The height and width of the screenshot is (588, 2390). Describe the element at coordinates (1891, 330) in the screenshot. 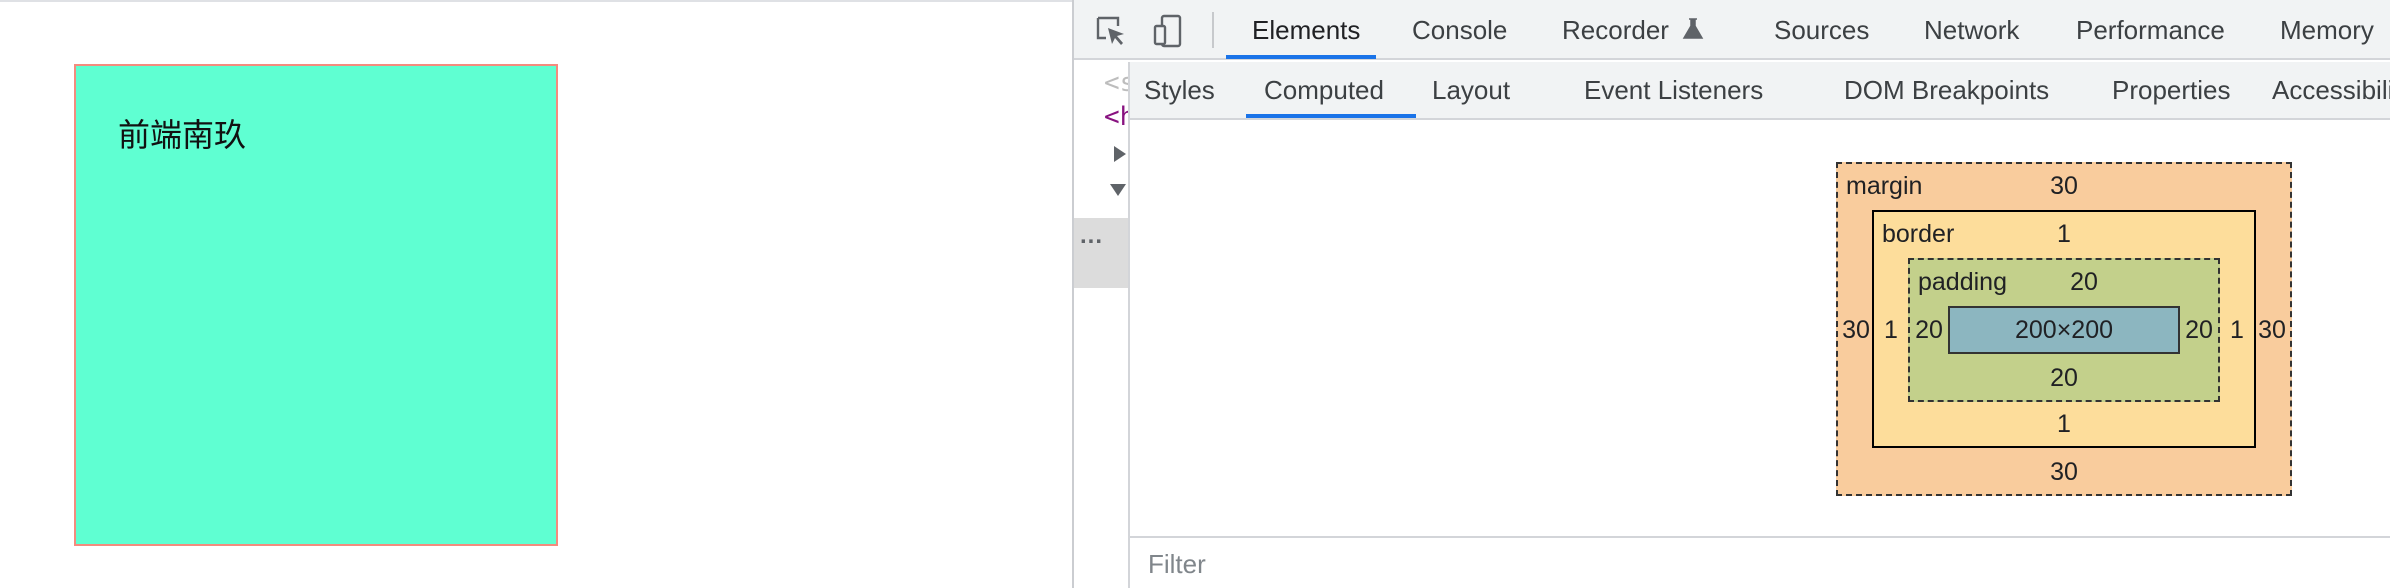

I see `border-left-value: 1` at that location.